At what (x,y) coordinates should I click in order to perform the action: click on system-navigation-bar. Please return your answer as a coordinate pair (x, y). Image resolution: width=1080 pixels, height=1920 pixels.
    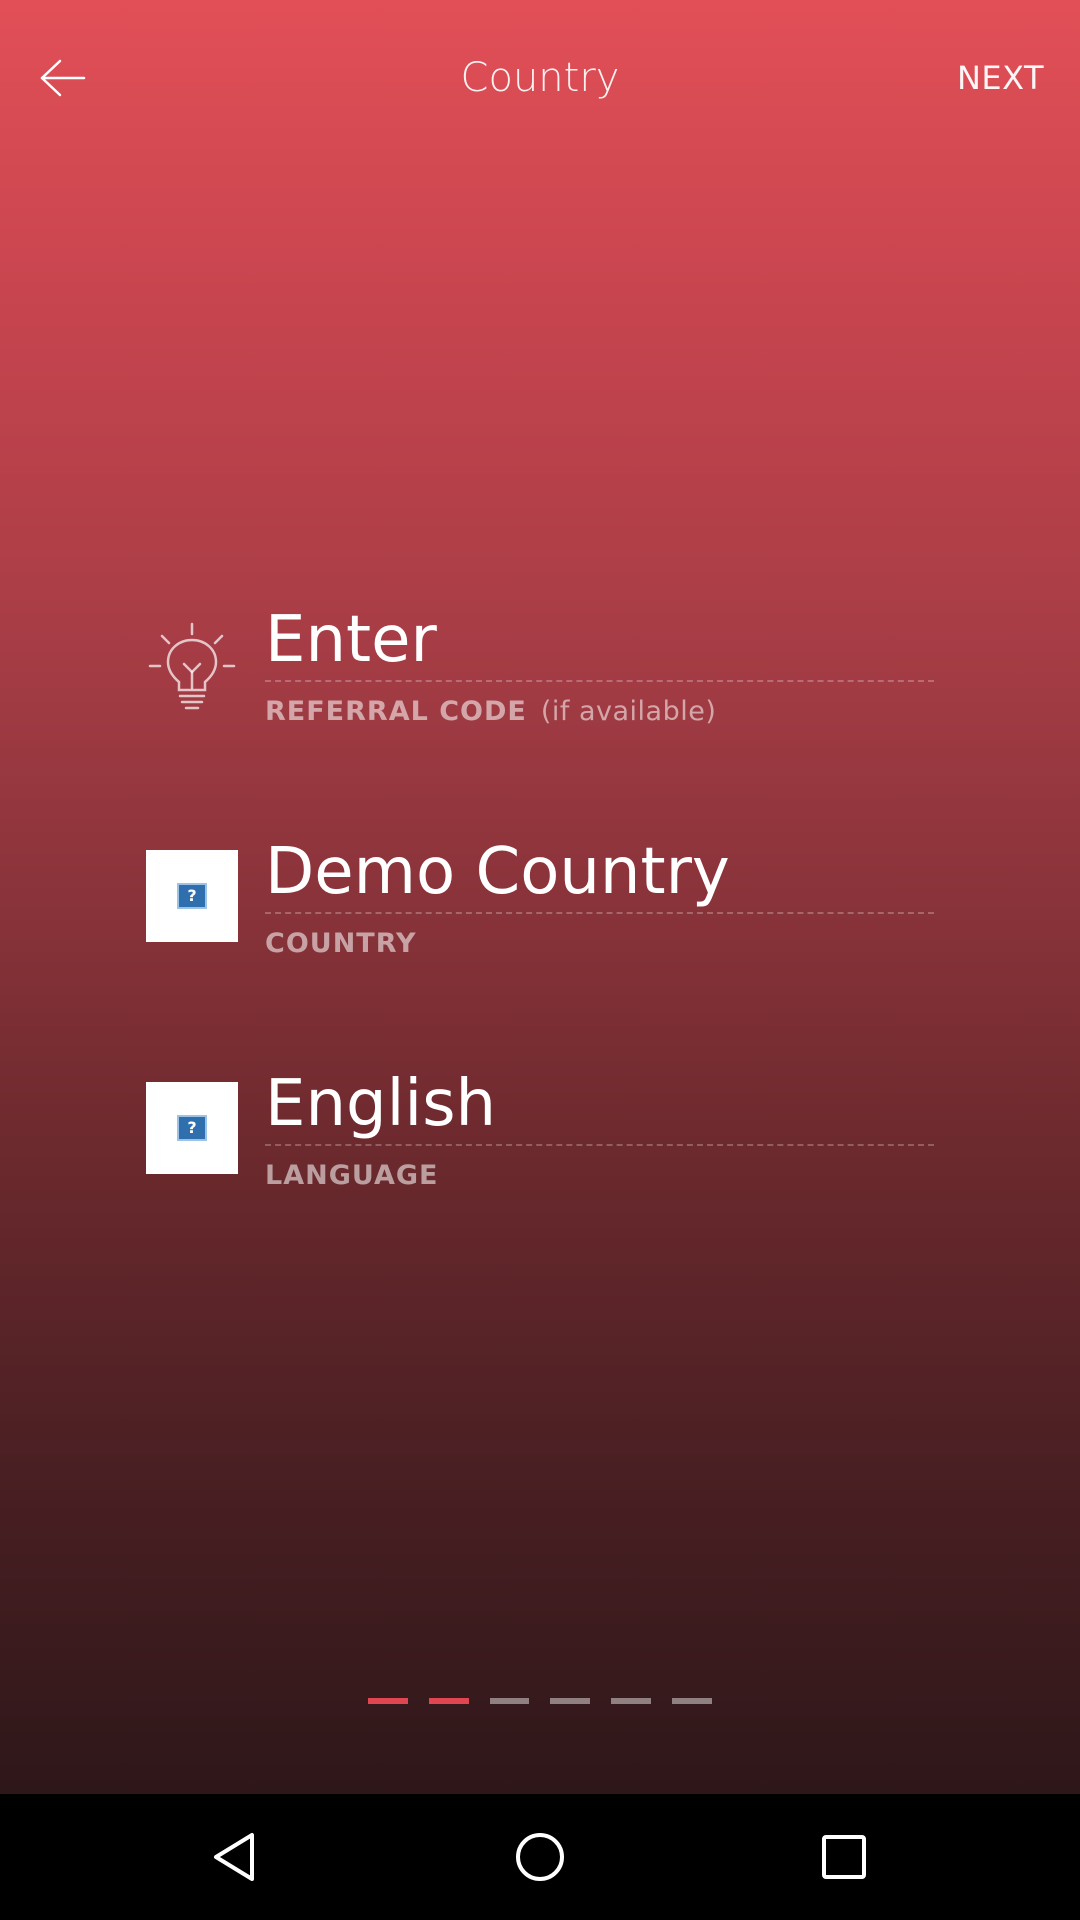
    Looking at the image, I should click on (540, 1857).